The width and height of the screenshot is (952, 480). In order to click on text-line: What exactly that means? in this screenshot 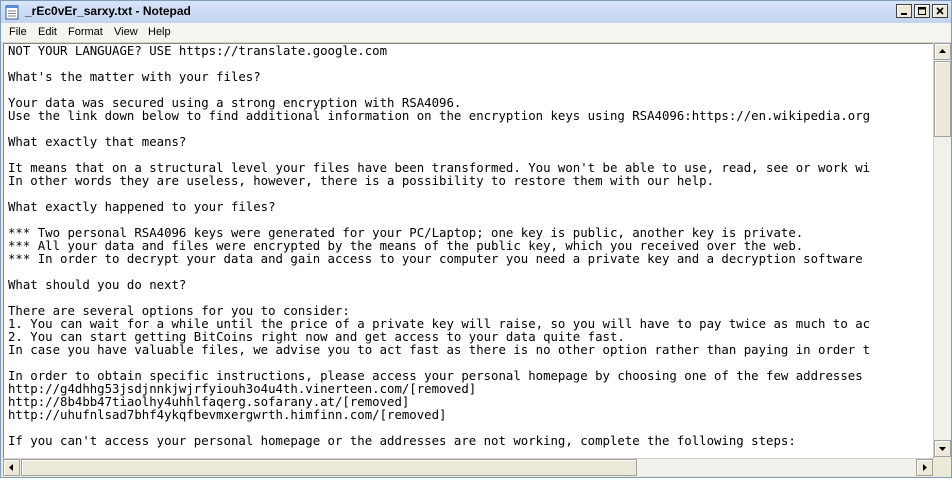, I will do `click(97, 142)`.